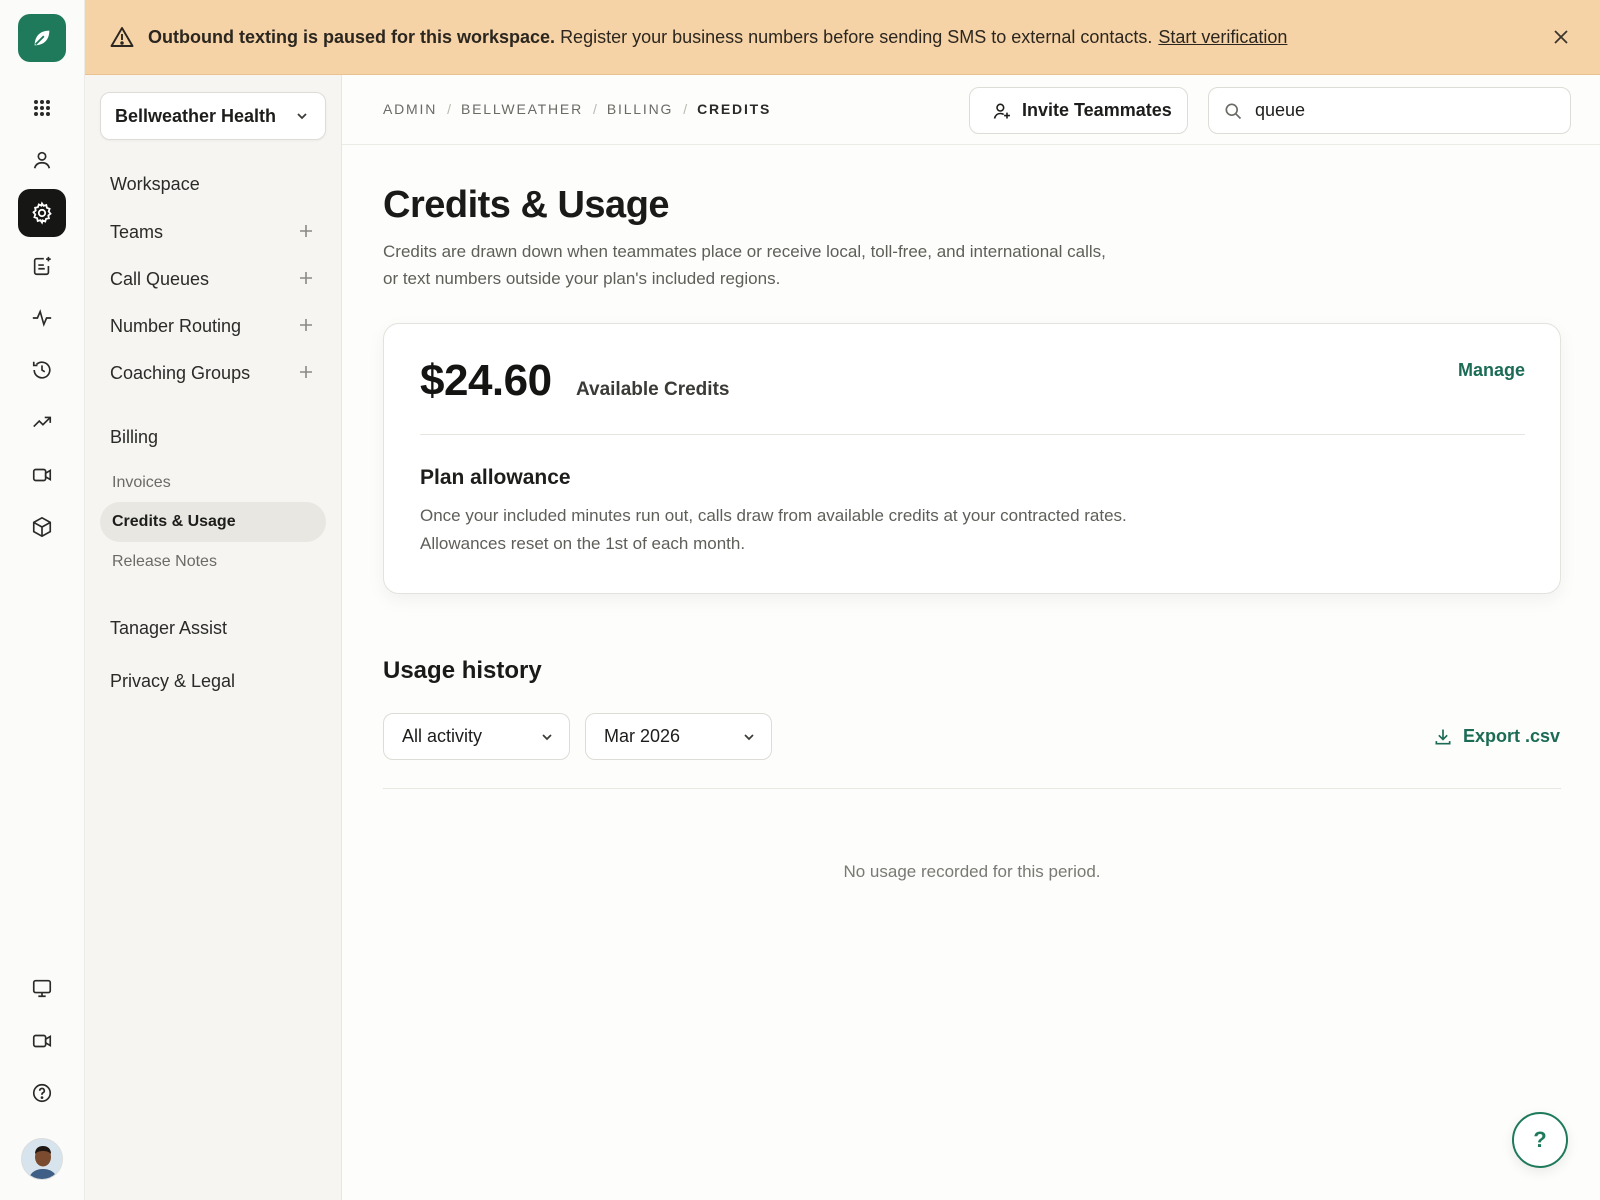 This screenshot has height=1200, width=1600. Describe the element at coordinates (196, 115) in the screenshot. I see `workspace-name: Bellweather Health` at that location.